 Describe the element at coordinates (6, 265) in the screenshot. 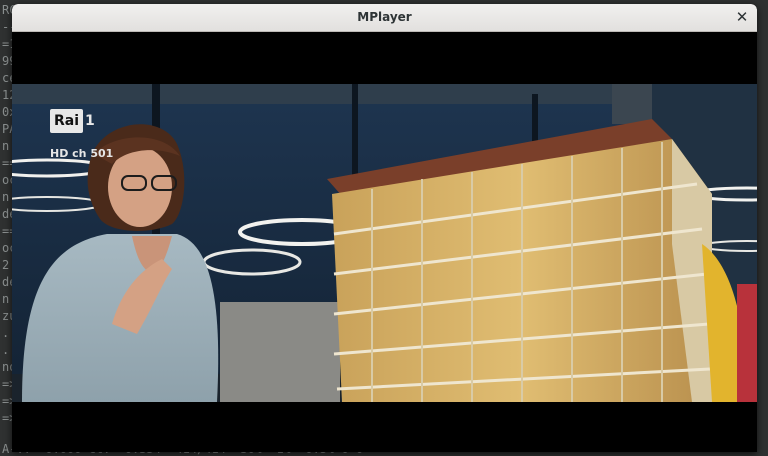

I see `terminal-line: 2` at that location.